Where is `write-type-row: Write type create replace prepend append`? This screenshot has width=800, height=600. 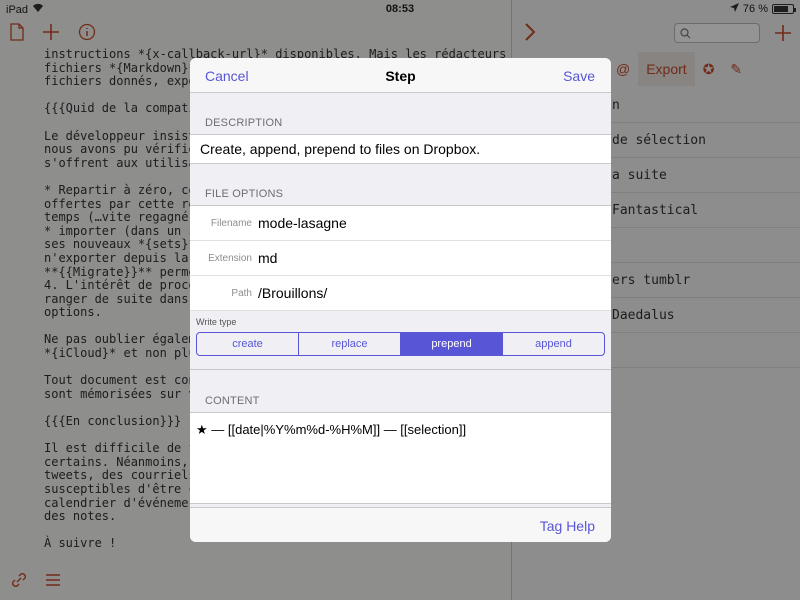 write-type-row: Write type create replace prepend append is located at coordinates (400, 340).